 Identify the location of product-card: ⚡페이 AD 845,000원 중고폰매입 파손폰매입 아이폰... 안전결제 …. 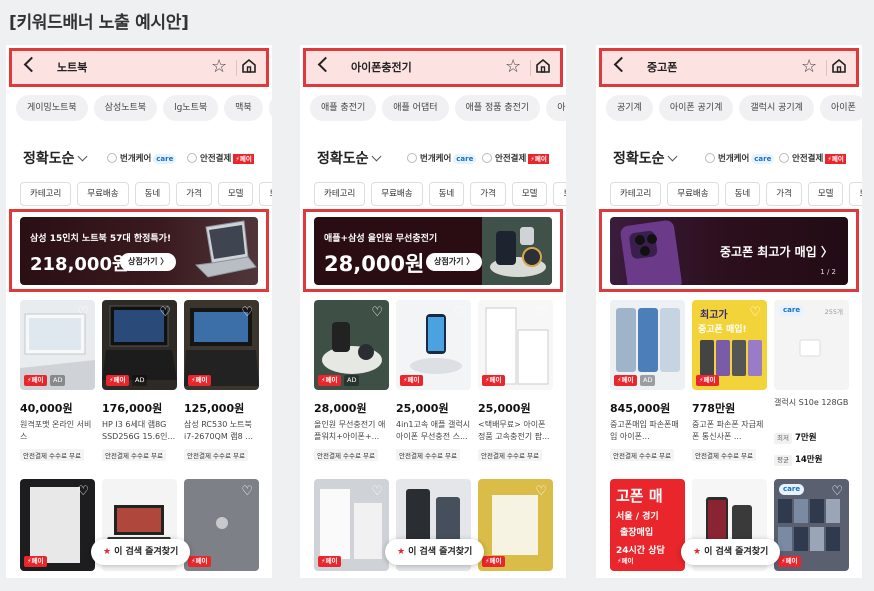
(647, 381).